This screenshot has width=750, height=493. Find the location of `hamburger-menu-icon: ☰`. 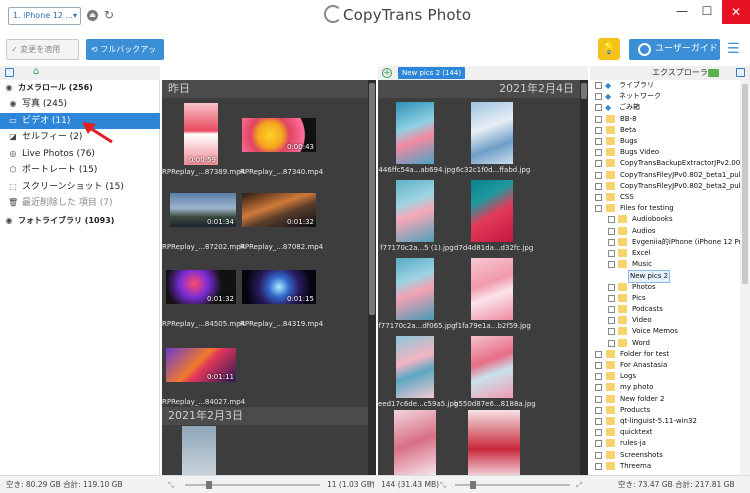

hamburger-menu-icon: ☰ is located at coordinates (733, 49).